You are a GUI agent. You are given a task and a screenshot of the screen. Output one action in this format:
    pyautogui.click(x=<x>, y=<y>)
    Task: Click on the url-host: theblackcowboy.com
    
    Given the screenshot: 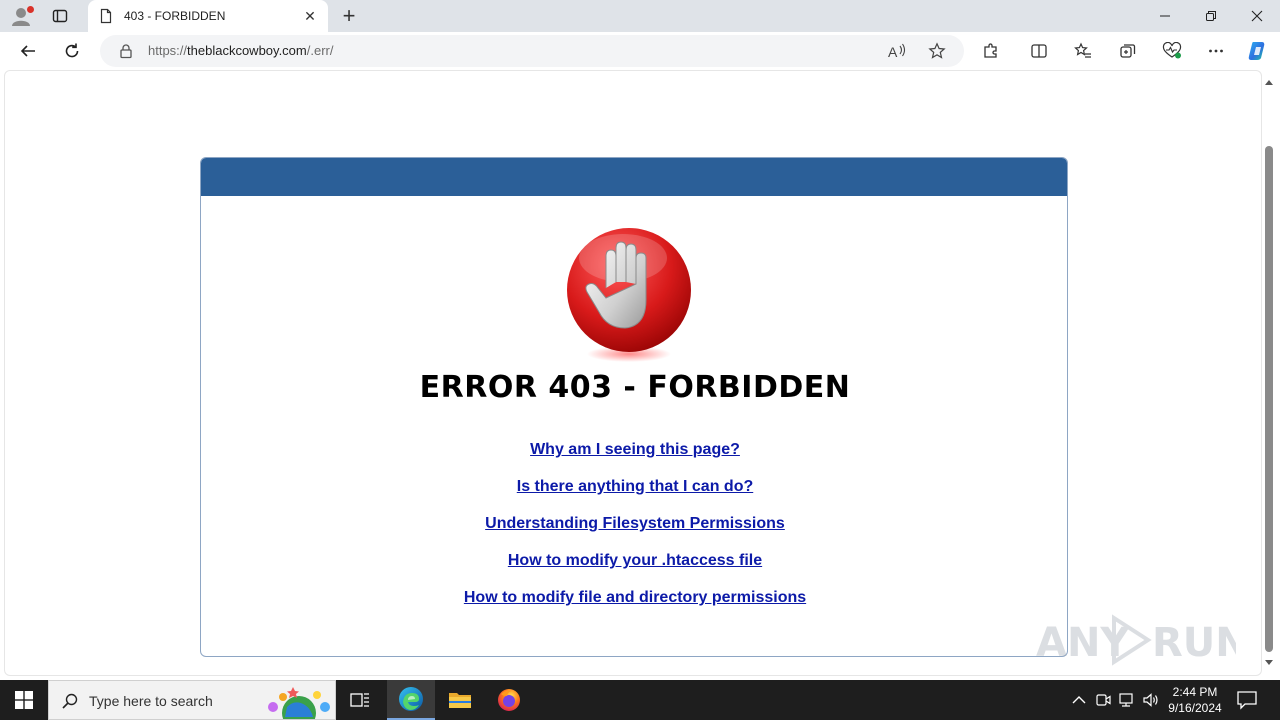 What is the action you would take?
    pyautogui.click(x=247, y=50)
    